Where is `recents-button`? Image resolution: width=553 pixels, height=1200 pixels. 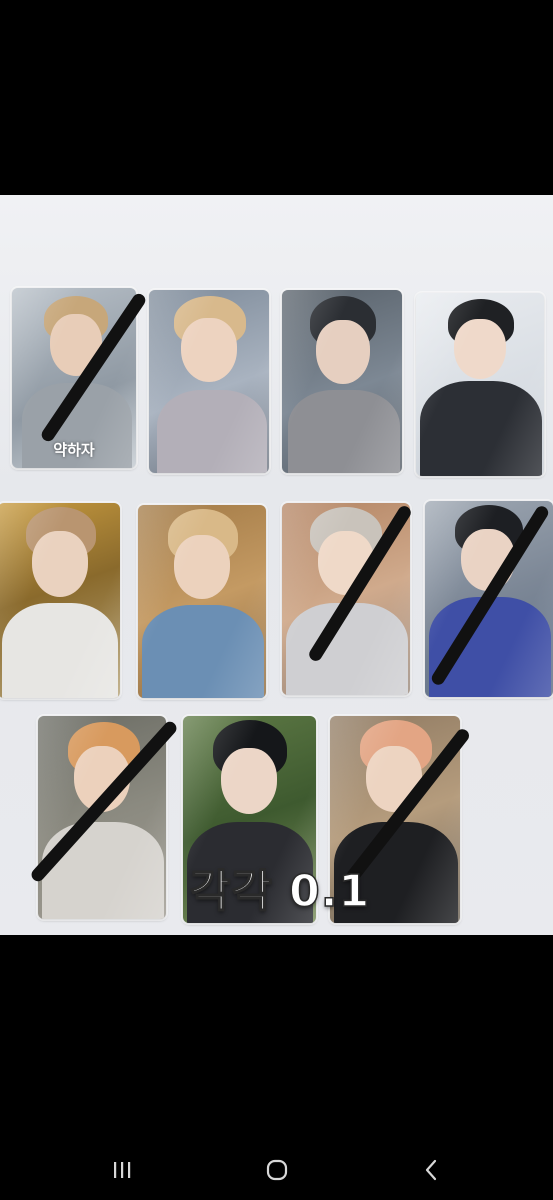 recents-button is located at coordinates (122, 1171).